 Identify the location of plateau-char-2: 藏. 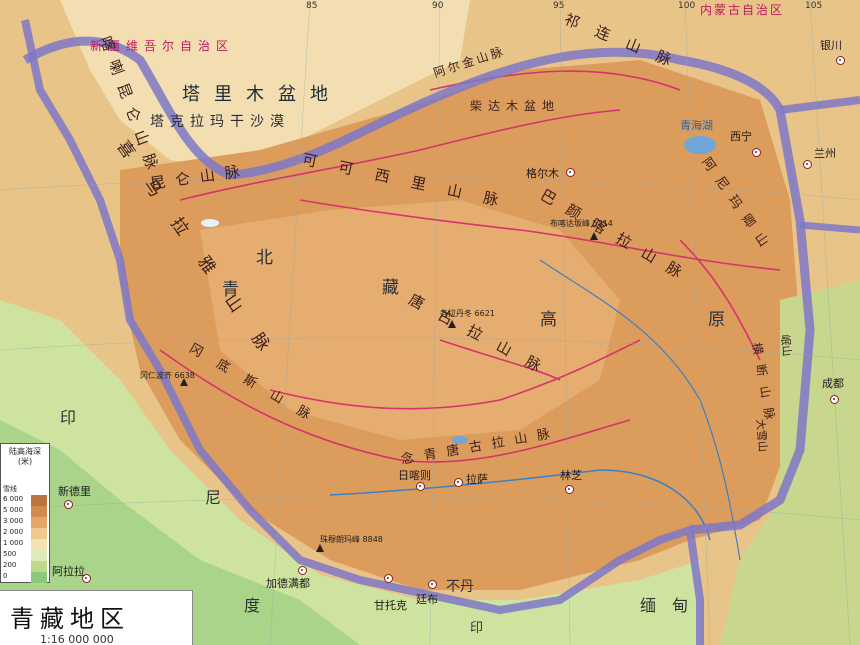
(390, 288).